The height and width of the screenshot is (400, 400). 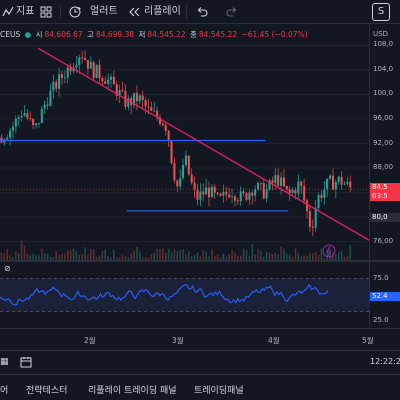 I want to click on lightning-icon, so click(x=329, y=251).